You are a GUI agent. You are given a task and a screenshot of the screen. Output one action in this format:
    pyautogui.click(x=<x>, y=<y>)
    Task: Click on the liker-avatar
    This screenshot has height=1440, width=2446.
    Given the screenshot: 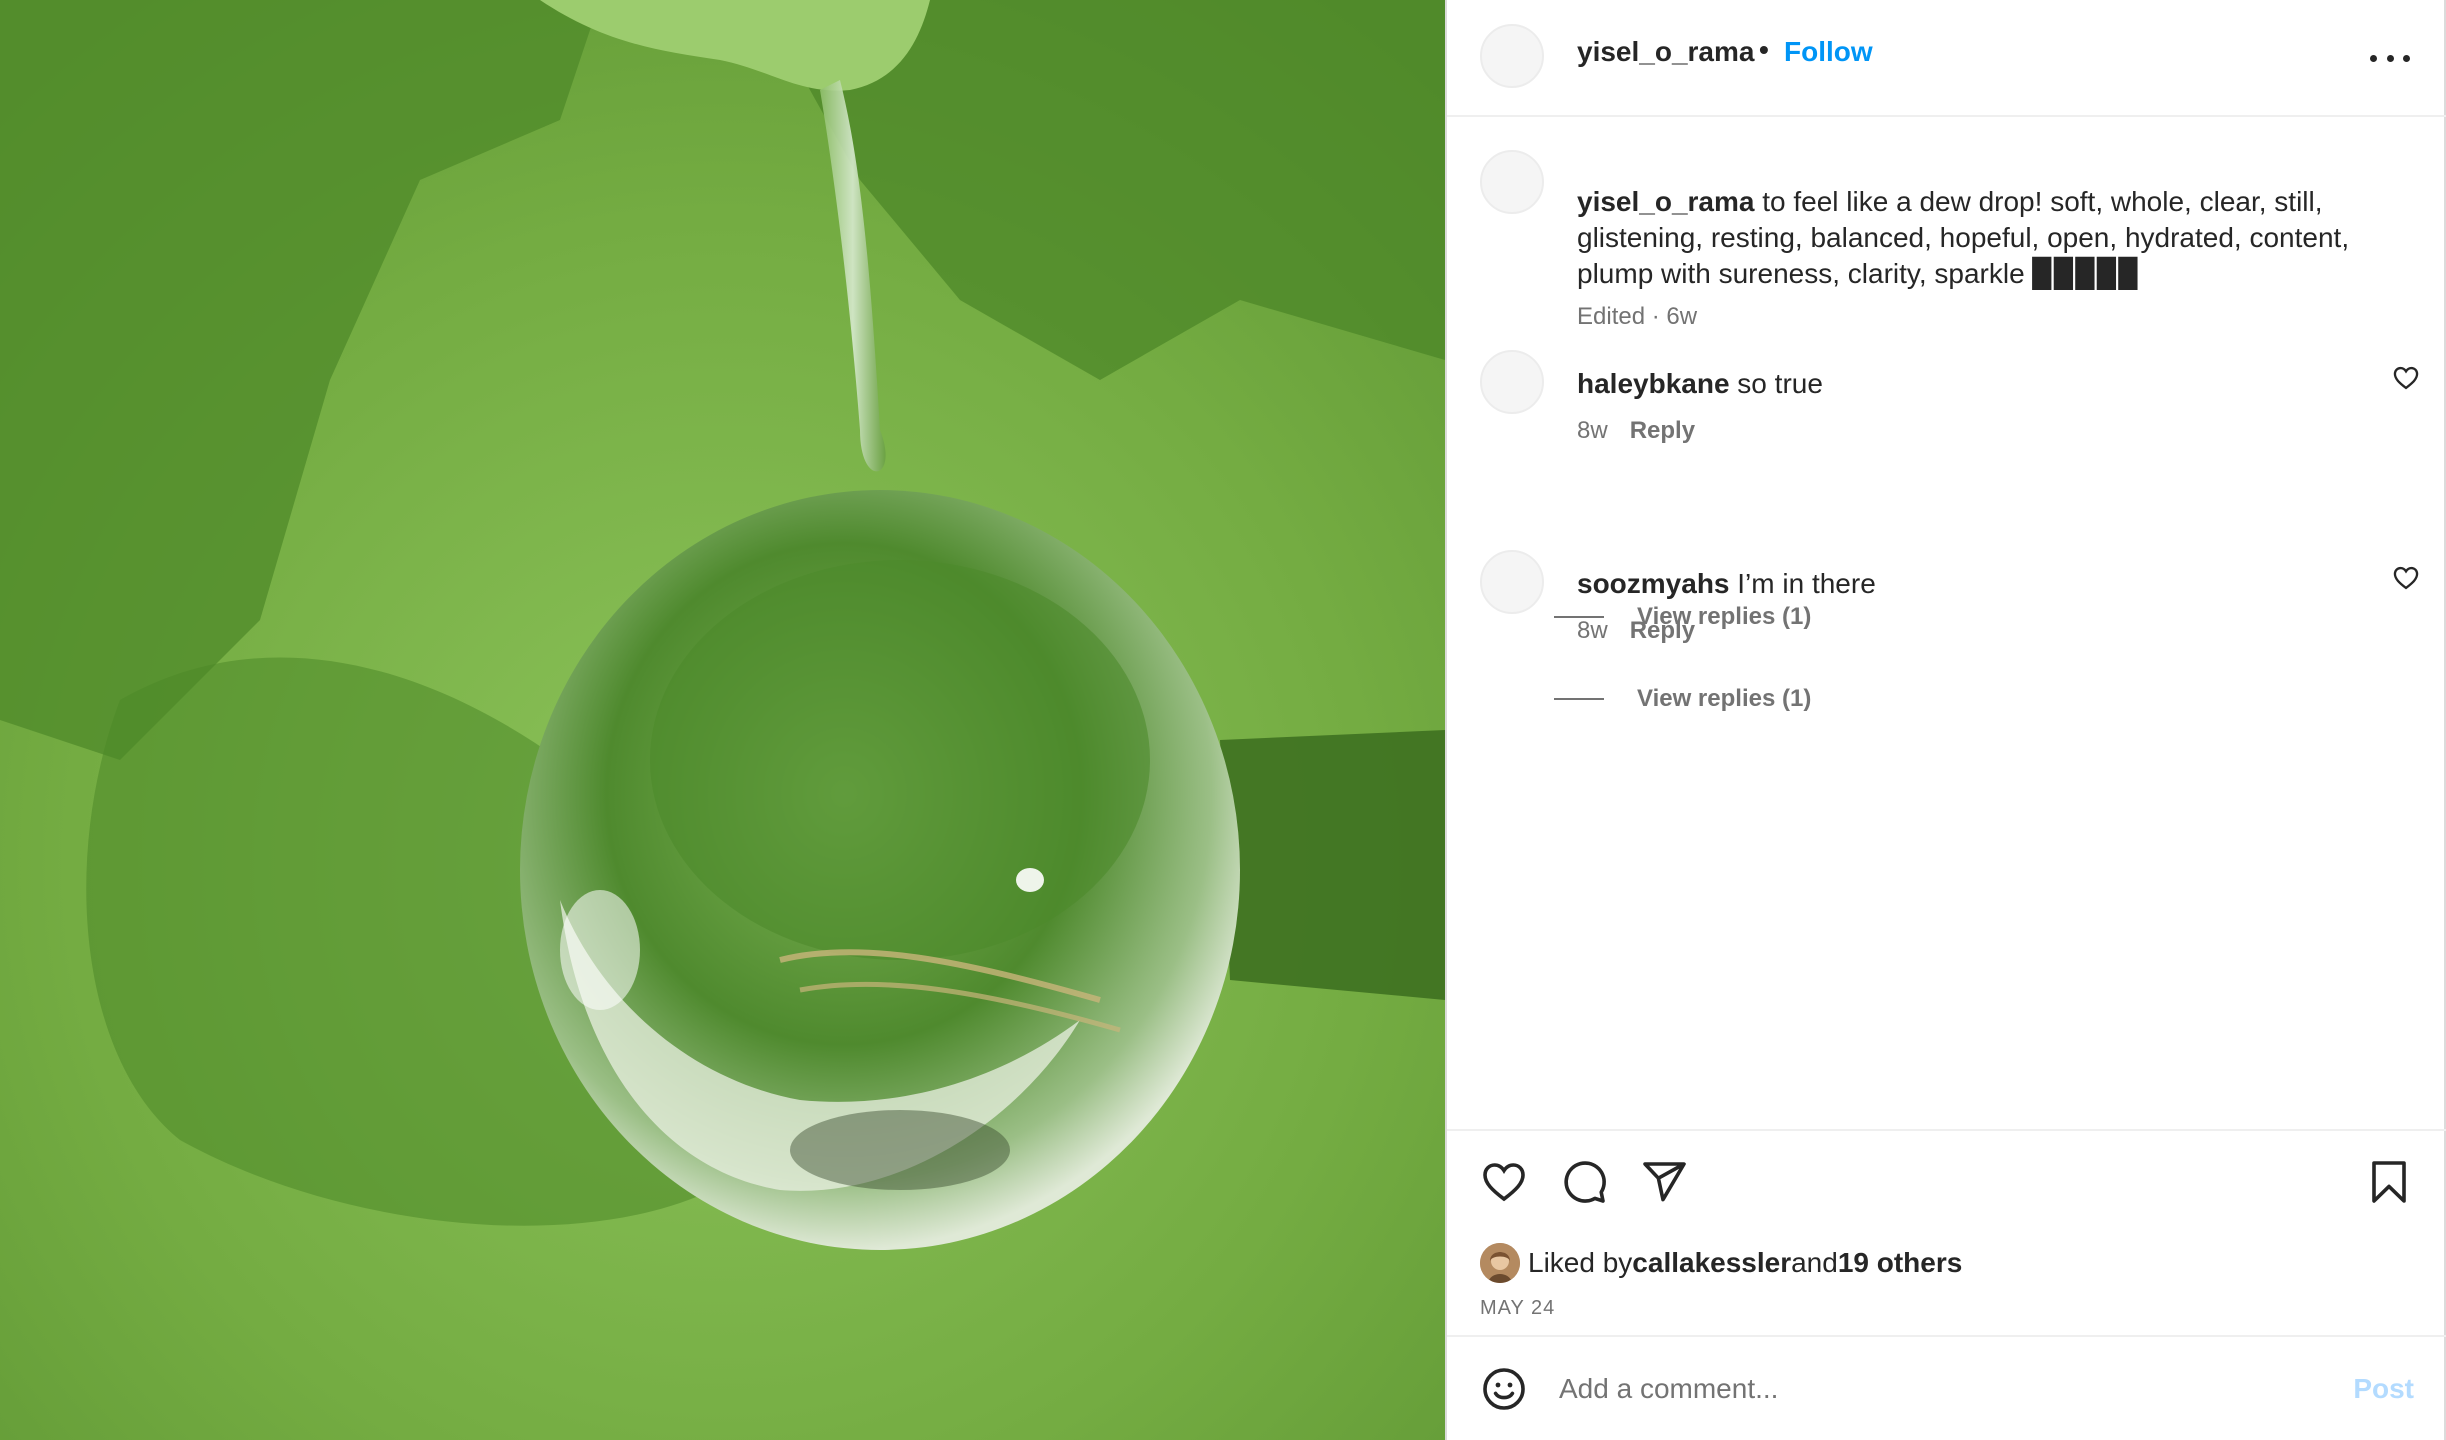 What is the action you would take?
    pyautogui.click(x=1500, y=1263)
    